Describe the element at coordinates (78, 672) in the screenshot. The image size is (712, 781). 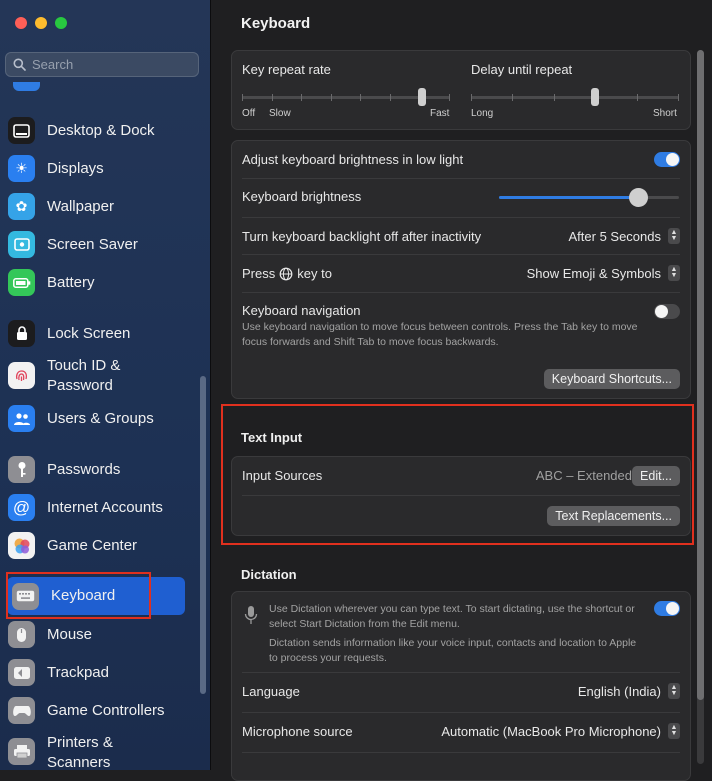
I see `sidebar-item-label: Trackpad` at that location.